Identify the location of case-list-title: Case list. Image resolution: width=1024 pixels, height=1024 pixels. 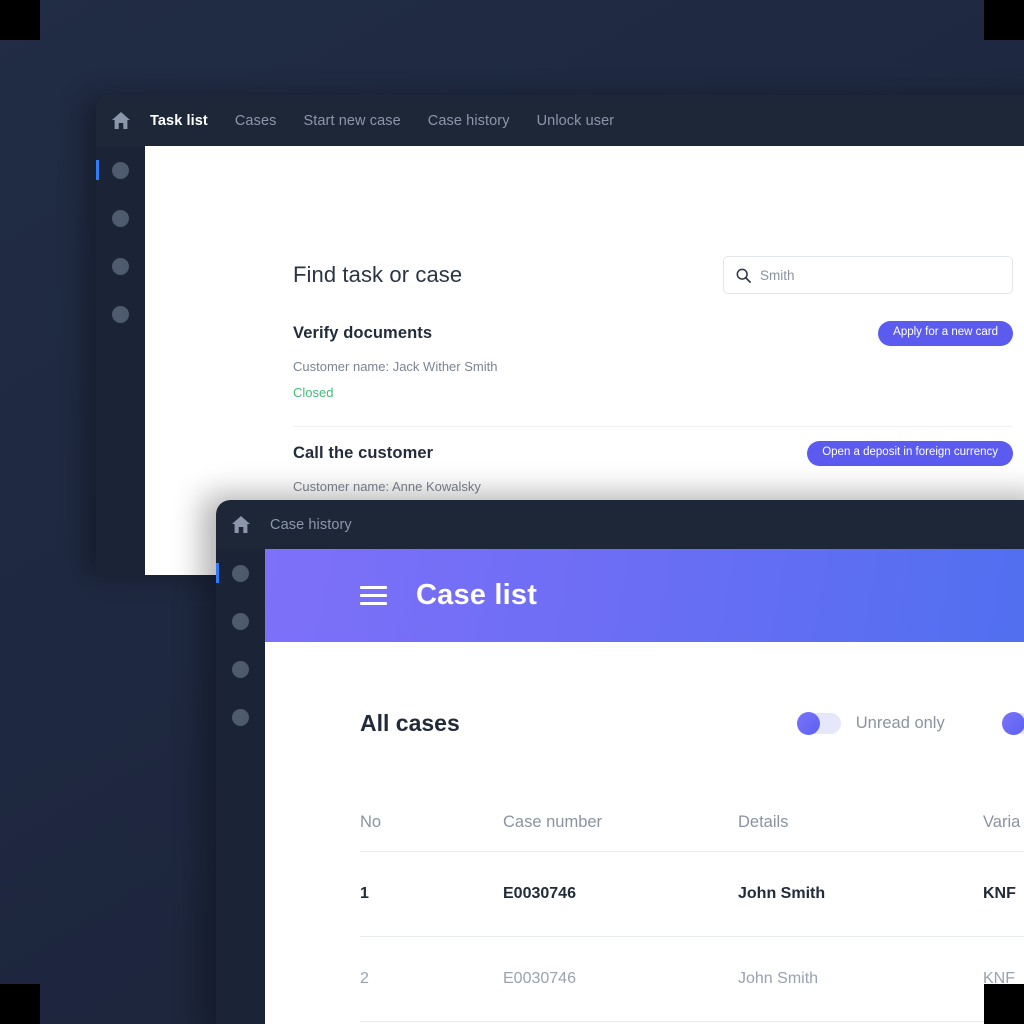
(477, 595).